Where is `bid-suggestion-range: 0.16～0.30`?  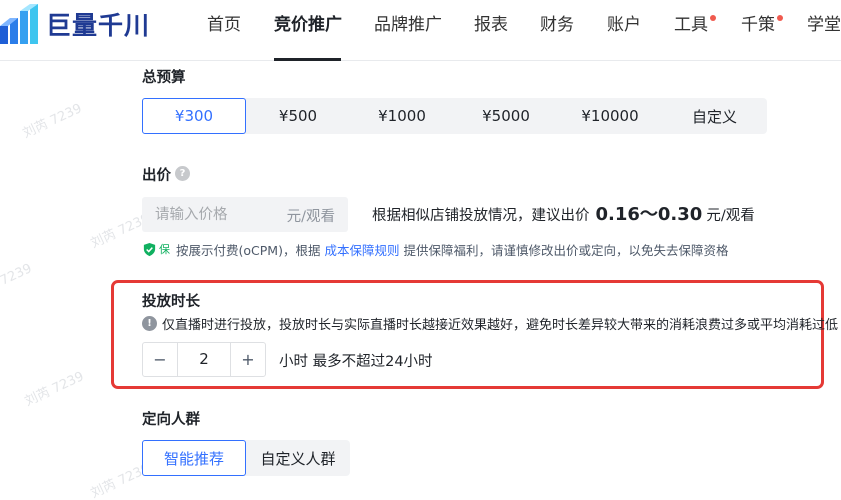
bid-suggestion-range: 0.16～0.30 is located at coordinates (649, 214).